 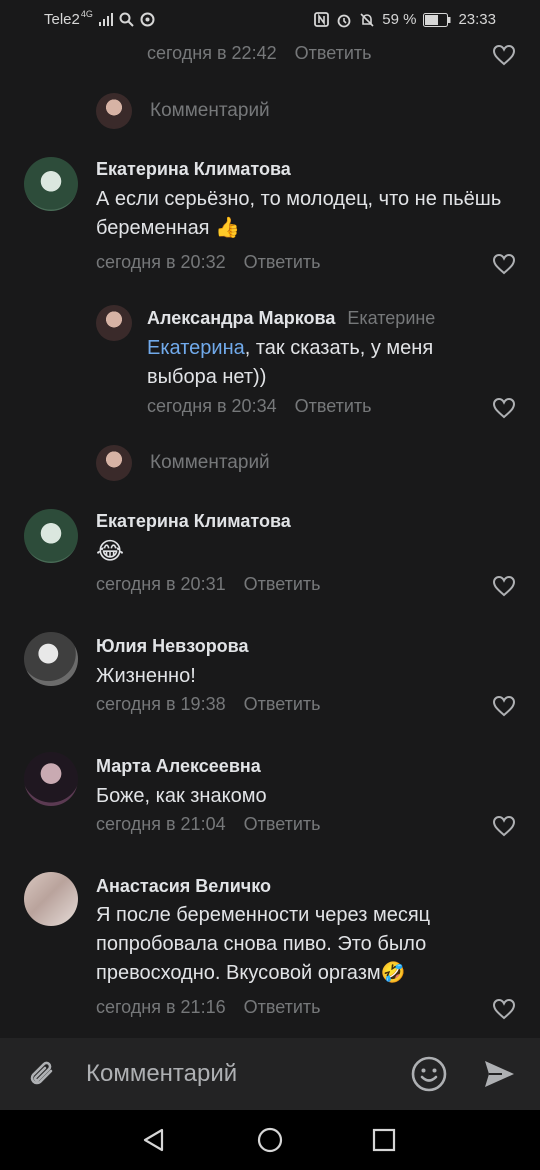 I want to click on comment-time: сегодня в 20:31, so click(x=161, y=584).